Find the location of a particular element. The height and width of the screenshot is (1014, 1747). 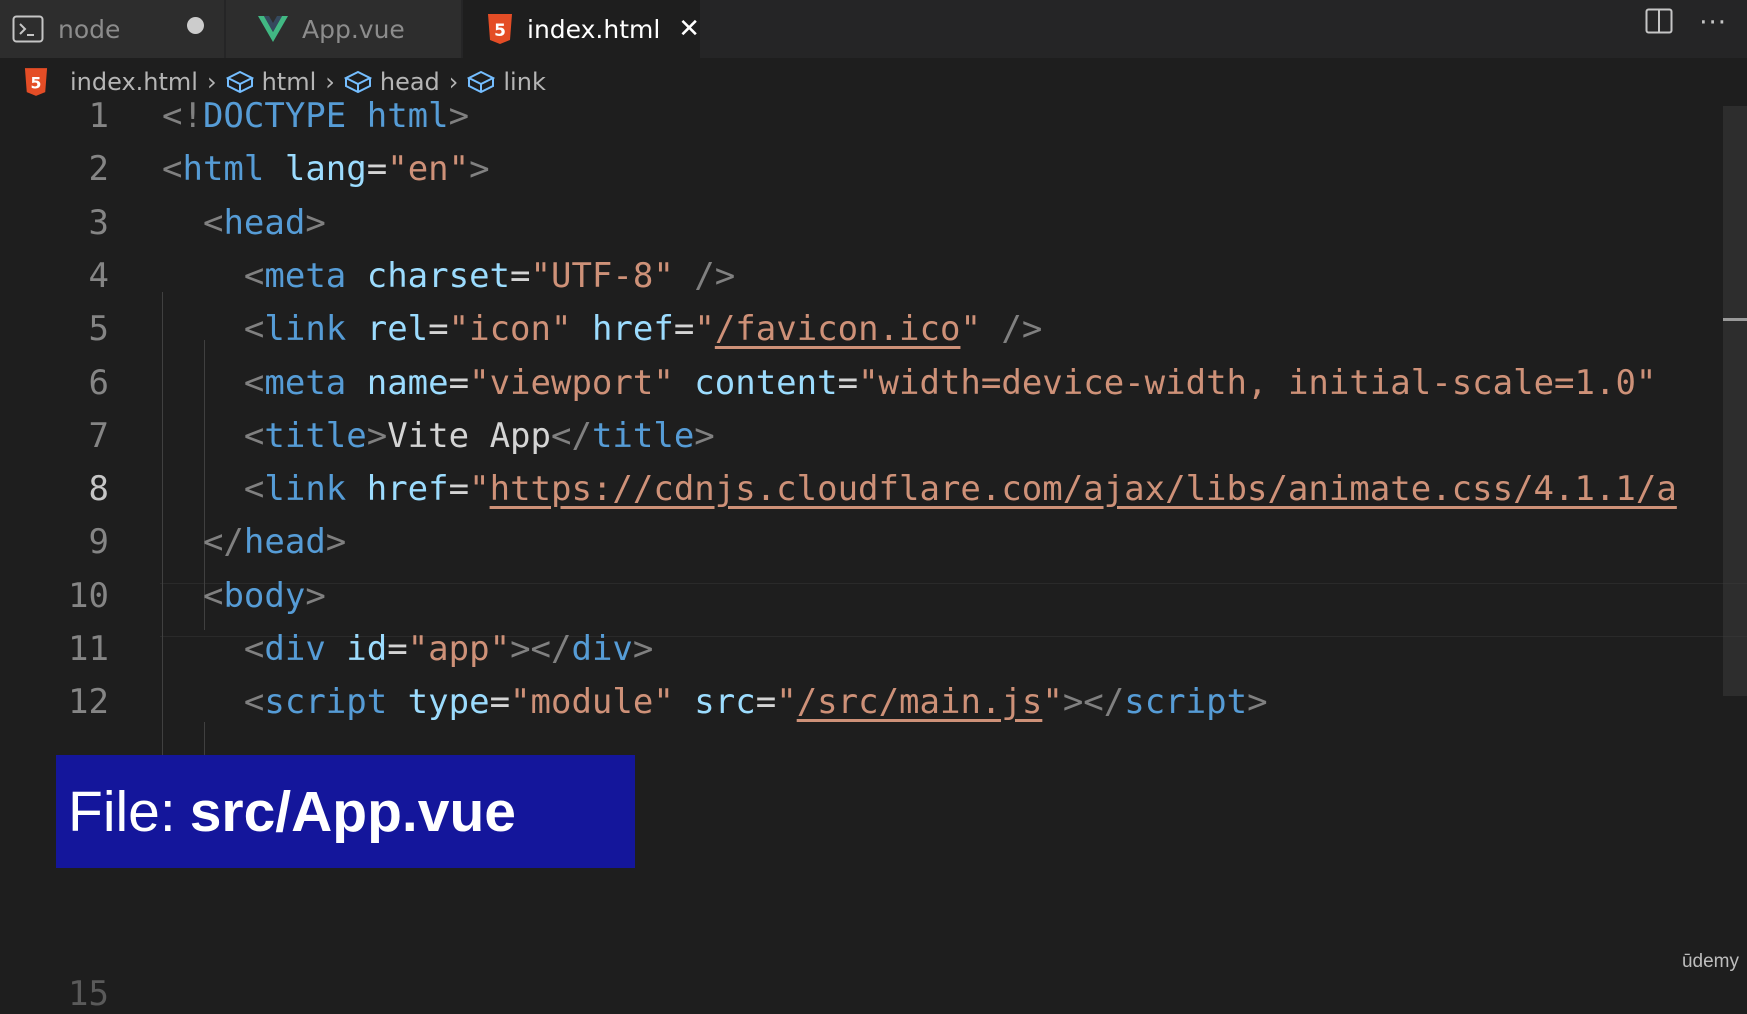

line-number: 4 is located at coordinates (98, 275).